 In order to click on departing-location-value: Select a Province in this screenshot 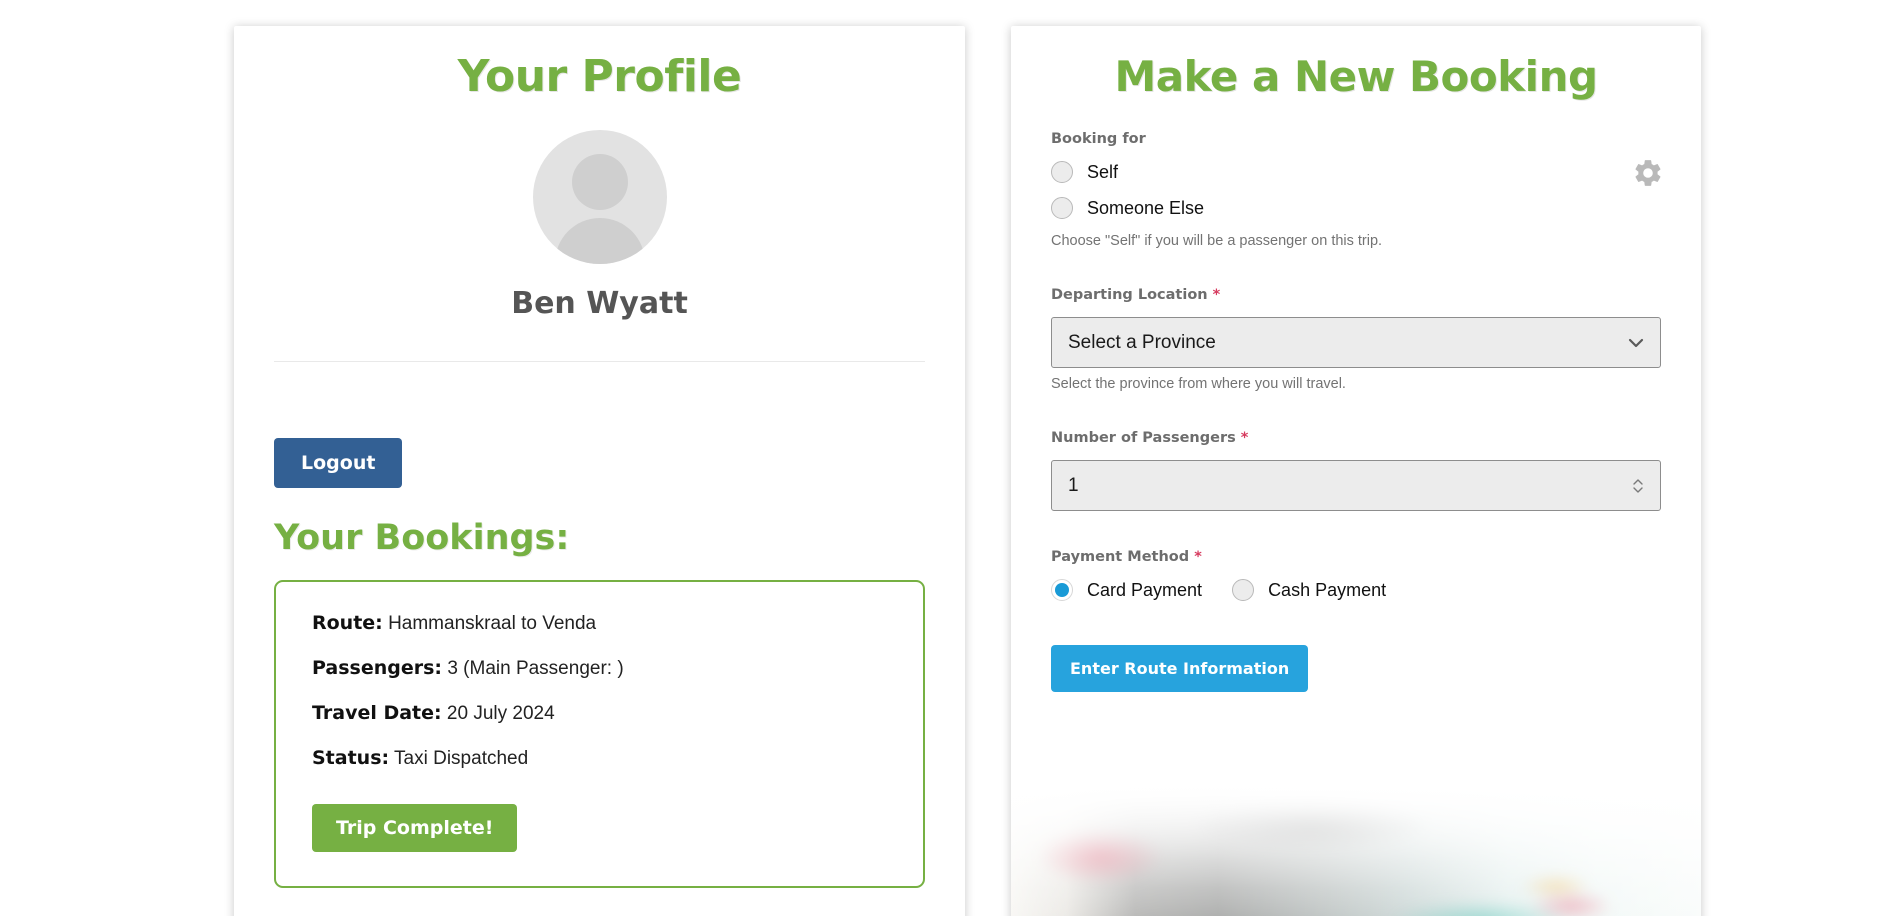, I will do `click(1142, 342)`.